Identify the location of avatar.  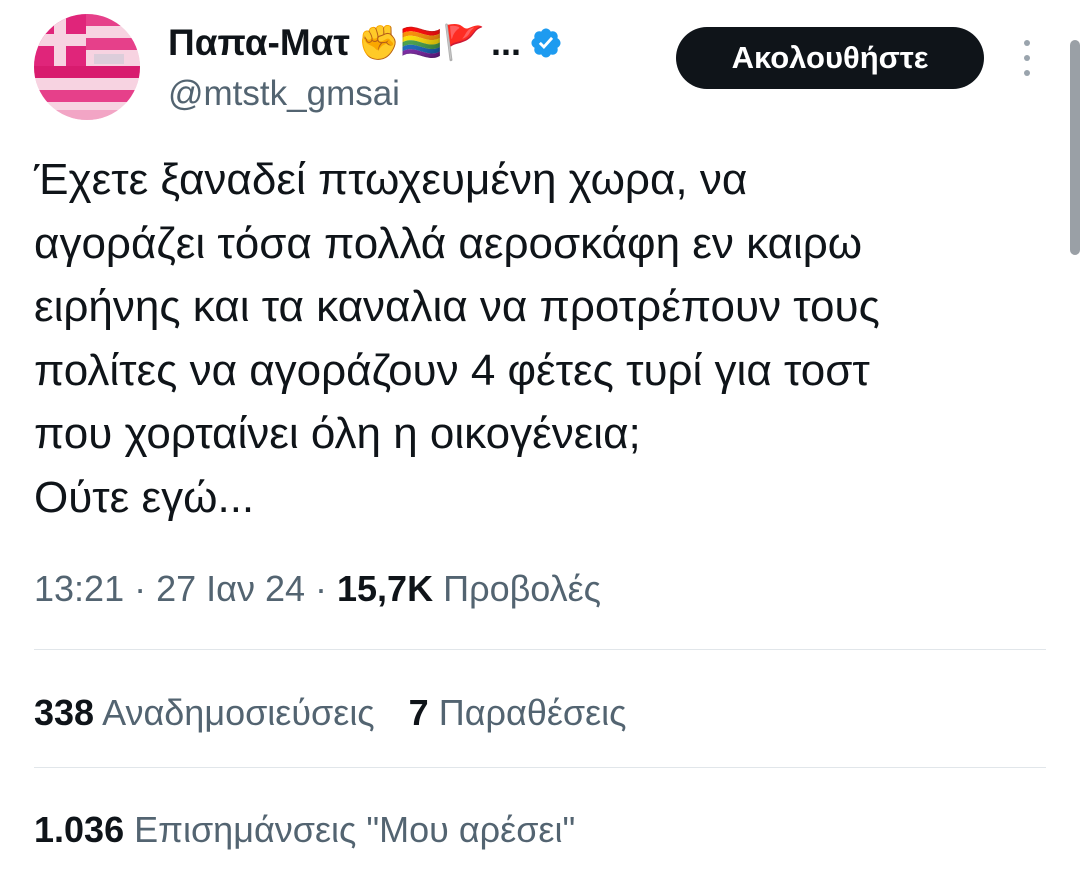
(87, 67).